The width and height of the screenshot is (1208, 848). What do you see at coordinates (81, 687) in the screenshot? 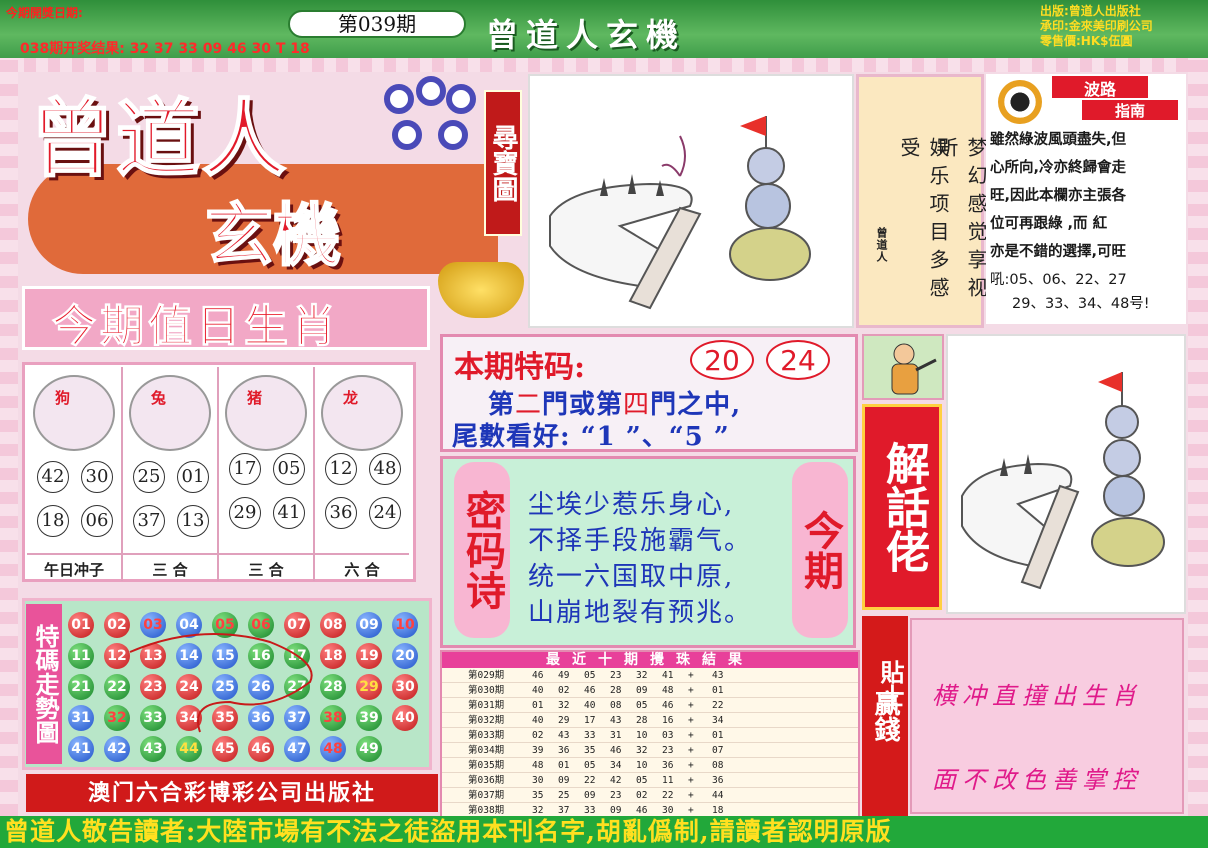
I see `number-ball: 21` at bounding box center [81, 687].